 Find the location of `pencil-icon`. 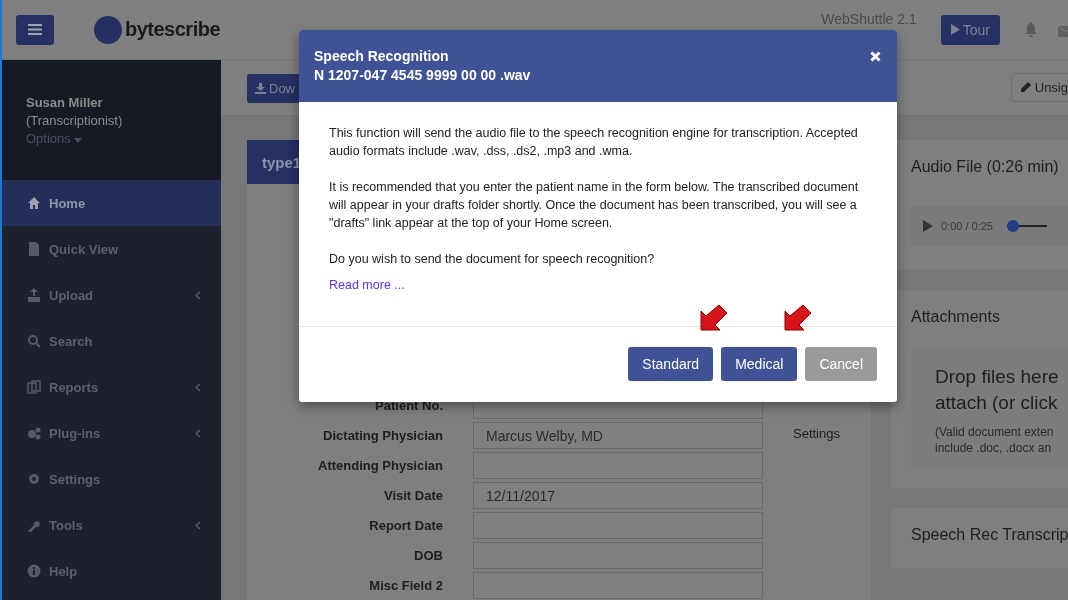

pencil-icon is located at coordinates (1025, 87).